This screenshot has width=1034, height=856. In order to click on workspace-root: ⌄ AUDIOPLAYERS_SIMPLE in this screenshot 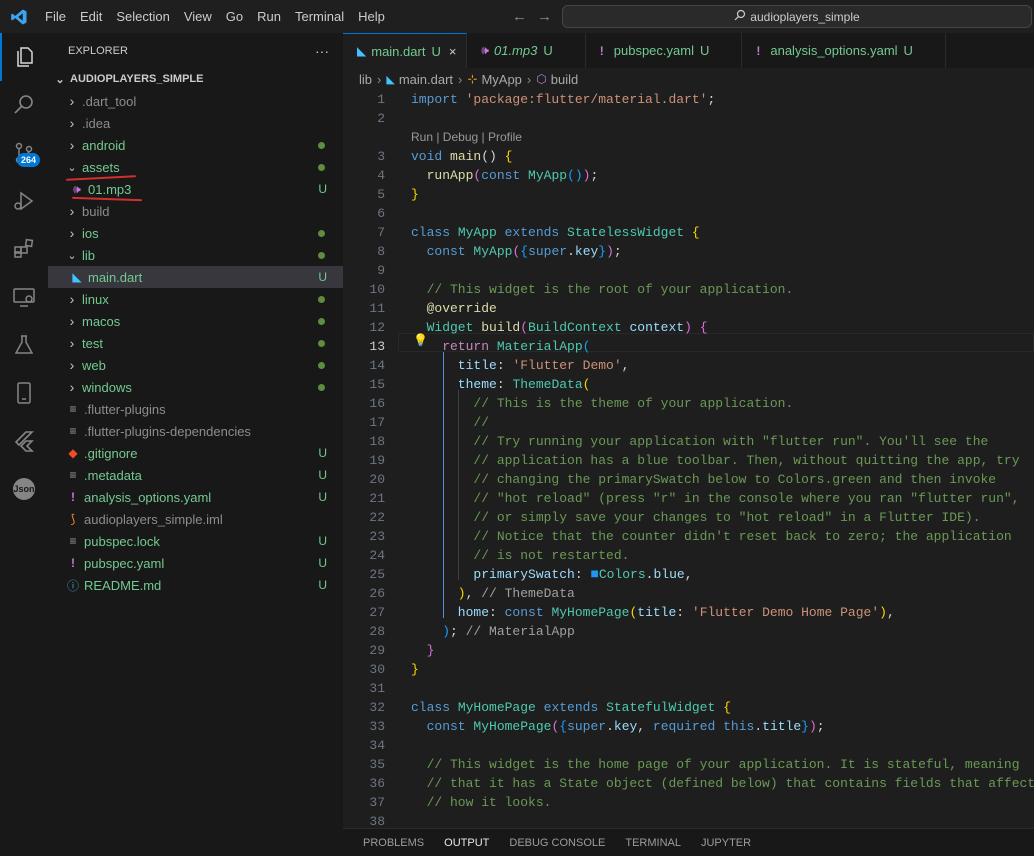, I will do `click(195, 79)`.